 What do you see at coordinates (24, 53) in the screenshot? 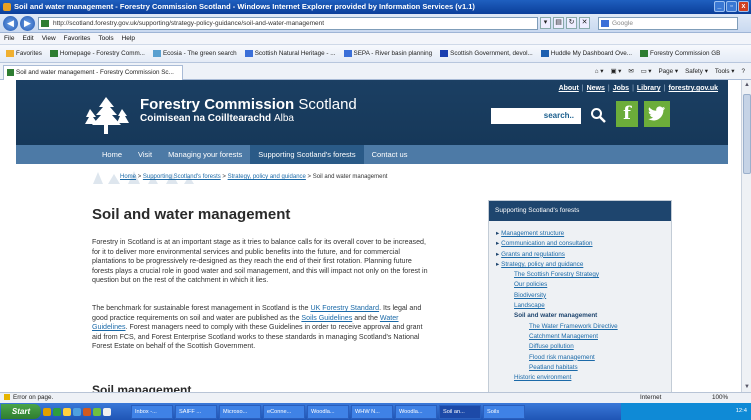
I see `favorites-button: Favorites` at bounding box center [24, 53].